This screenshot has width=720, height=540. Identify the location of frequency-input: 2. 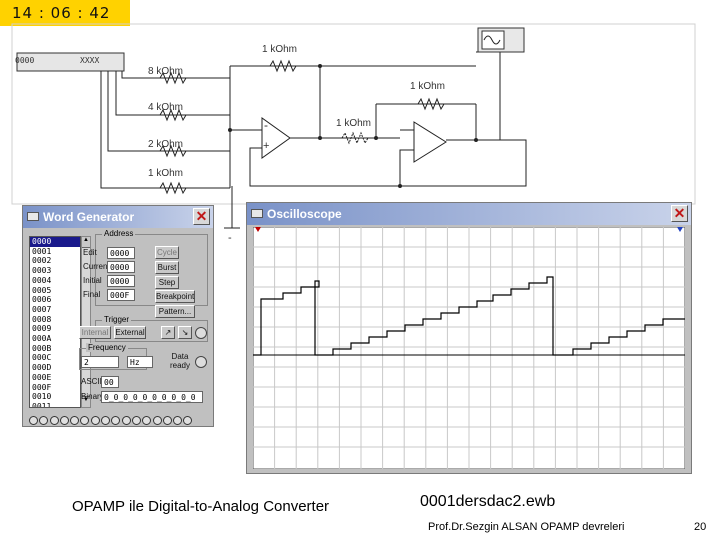
(100, 362).